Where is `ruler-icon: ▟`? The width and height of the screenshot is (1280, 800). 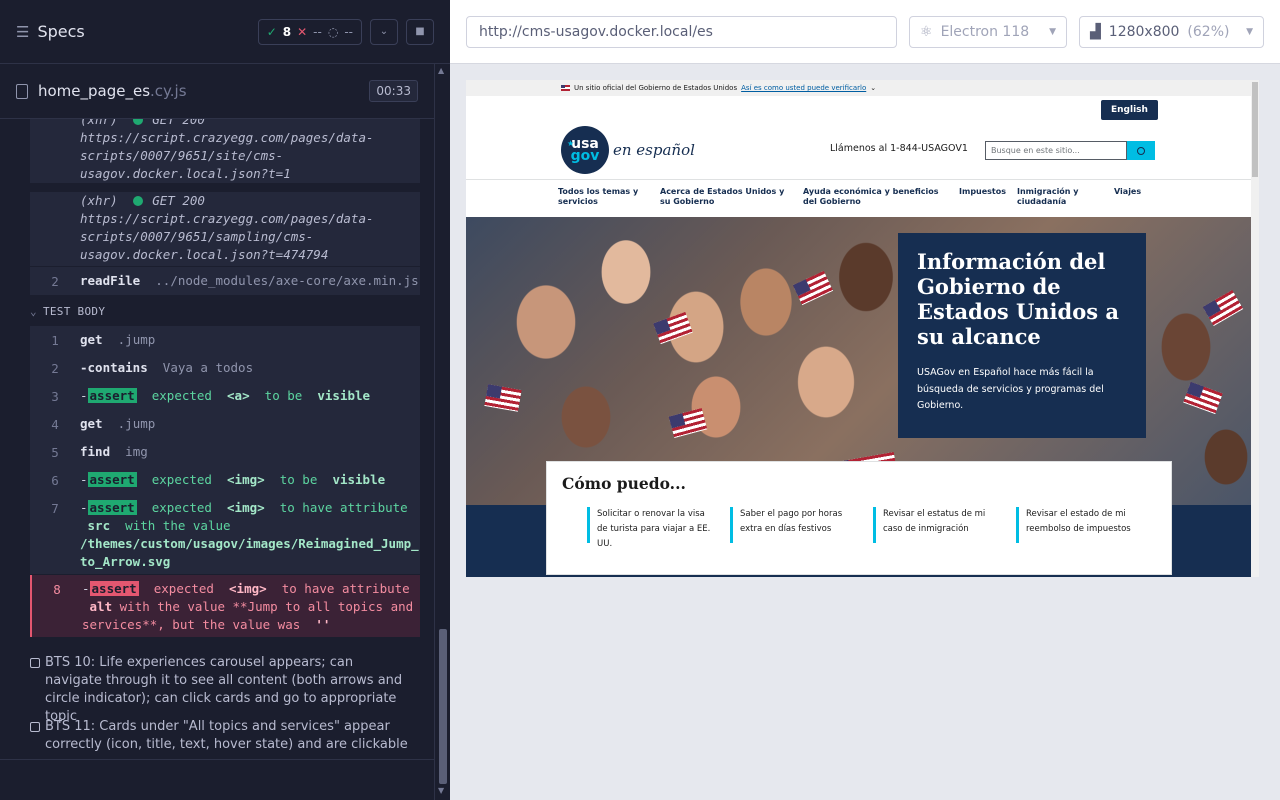
ruler-icon: ▟ is located at coordinates (1095, 32).